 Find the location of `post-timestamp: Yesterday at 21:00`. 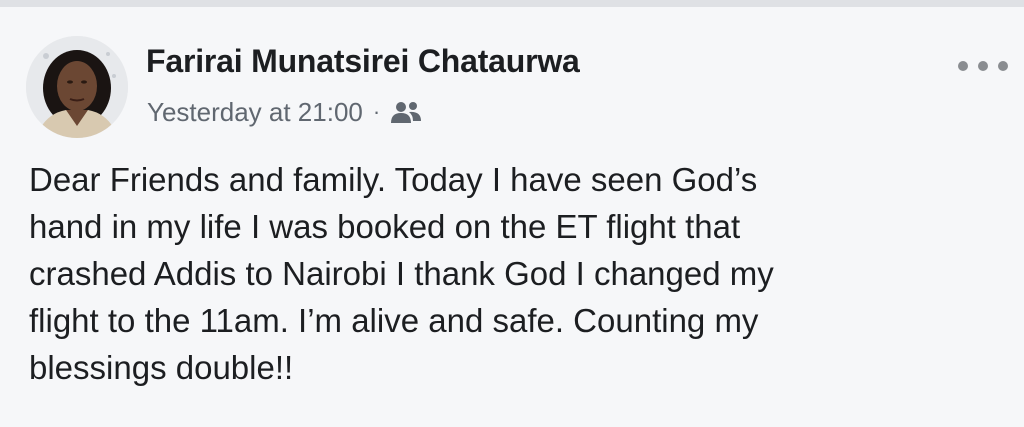

post-timestamp: Yesterday at 21:00 is located at coordinates (255, 112).